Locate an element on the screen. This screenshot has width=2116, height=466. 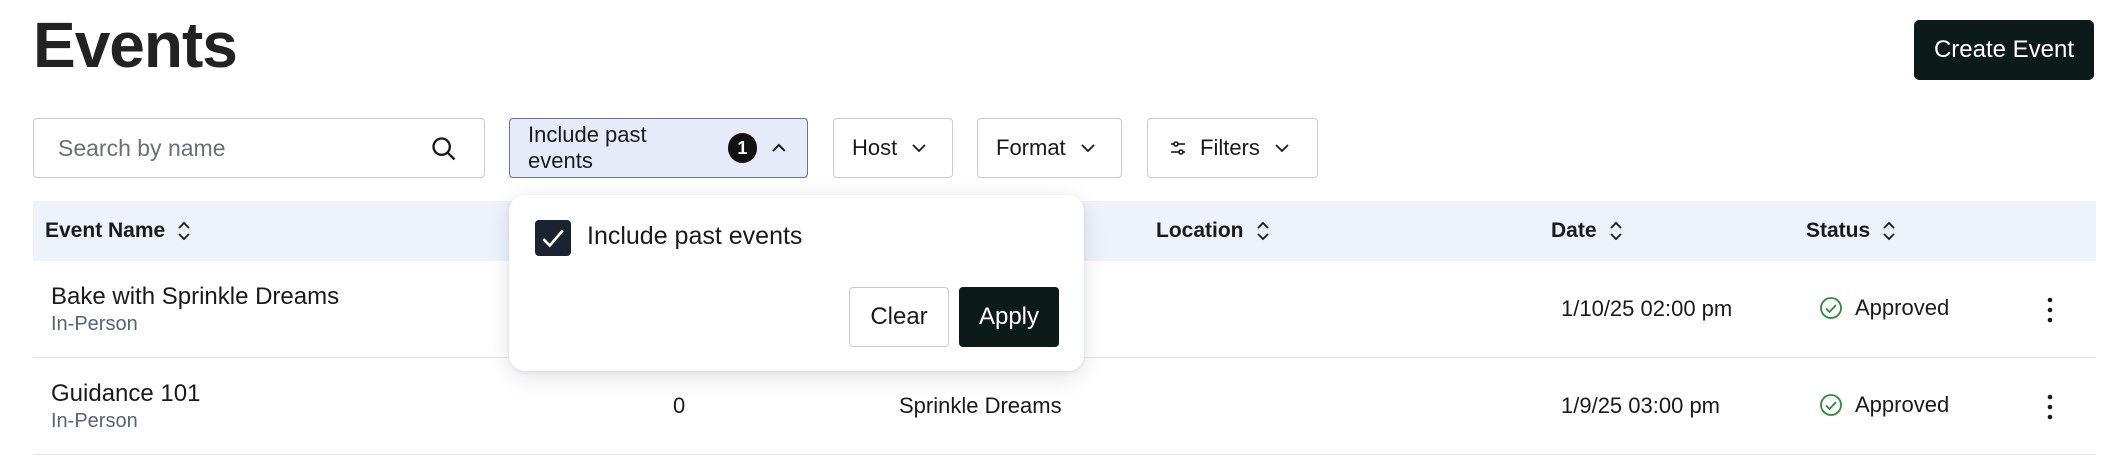
host-filter: Host is located at coordinates (893, 148).